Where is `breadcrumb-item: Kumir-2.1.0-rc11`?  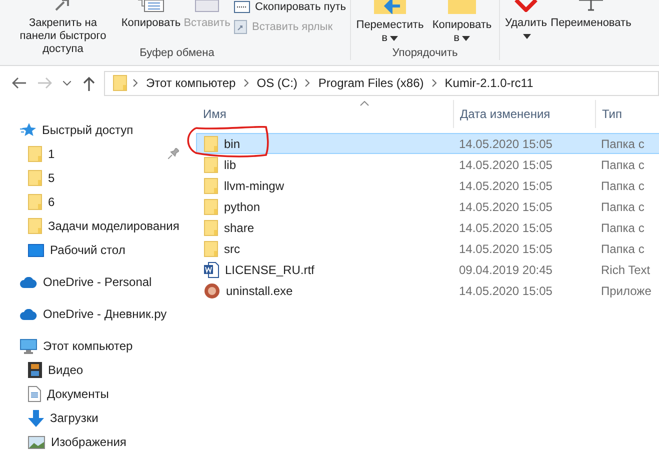 breadcrumb-item: Kumir-2.1.0-rc11 is located at coordinates (489, 83).